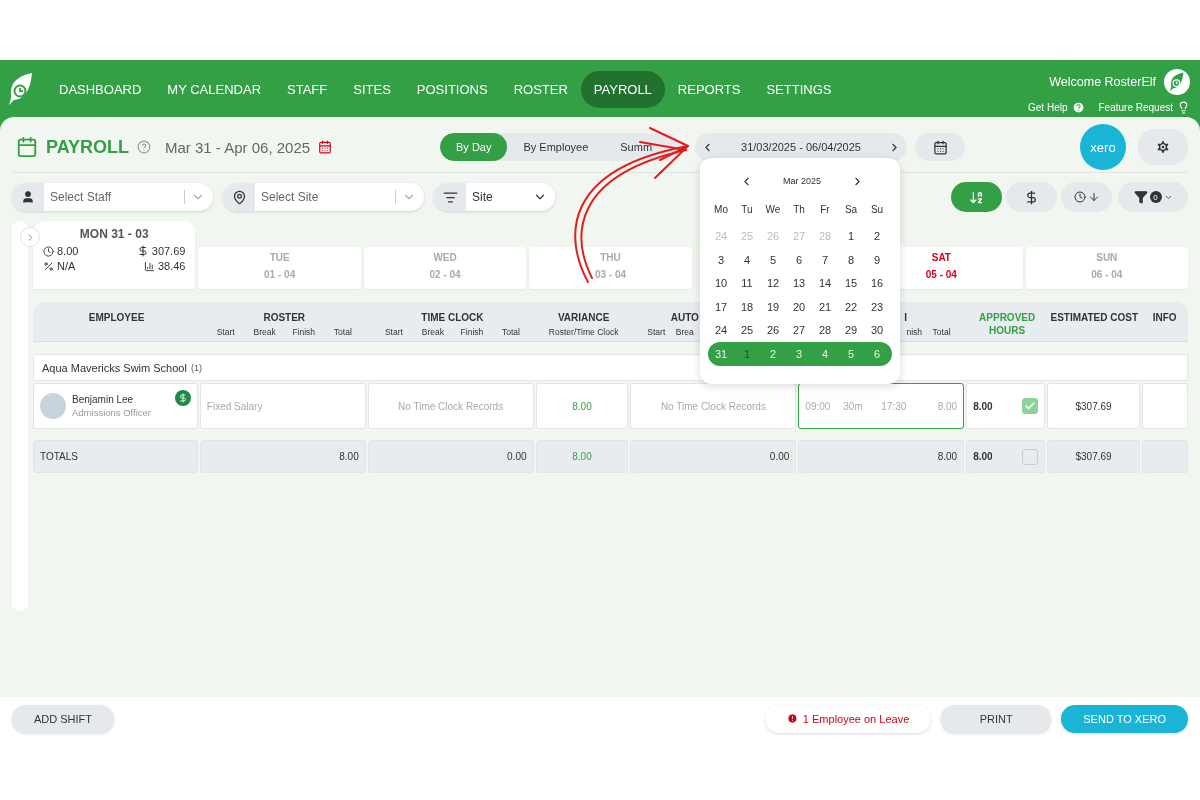 Image resolution: width=1200 pixels, height=800 pixels. What do you see at coordinates (799, 210) in the screenshot?
I see `weekday-label: Th` at bounding box center [799, 210].